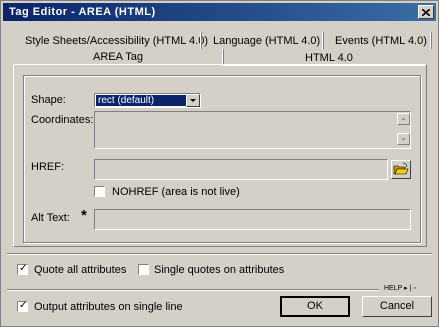  I want to click on quote-all-label: Quote all attributes, so click(80, 270).